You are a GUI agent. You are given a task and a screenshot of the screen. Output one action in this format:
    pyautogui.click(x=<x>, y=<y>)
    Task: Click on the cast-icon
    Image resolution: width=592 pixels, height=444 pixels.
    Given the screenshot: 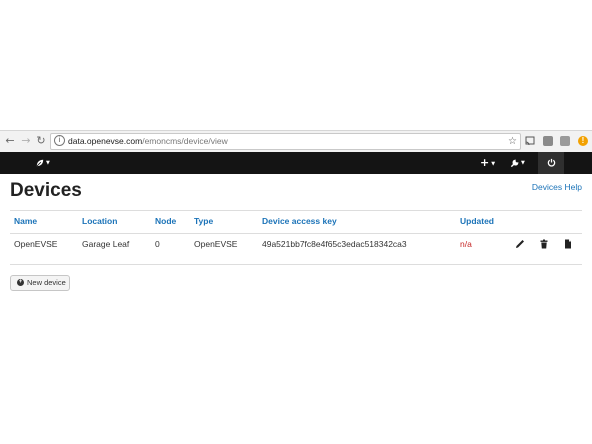 What is the action you would take?
    pyautogui.click(x=530, y=141)
    